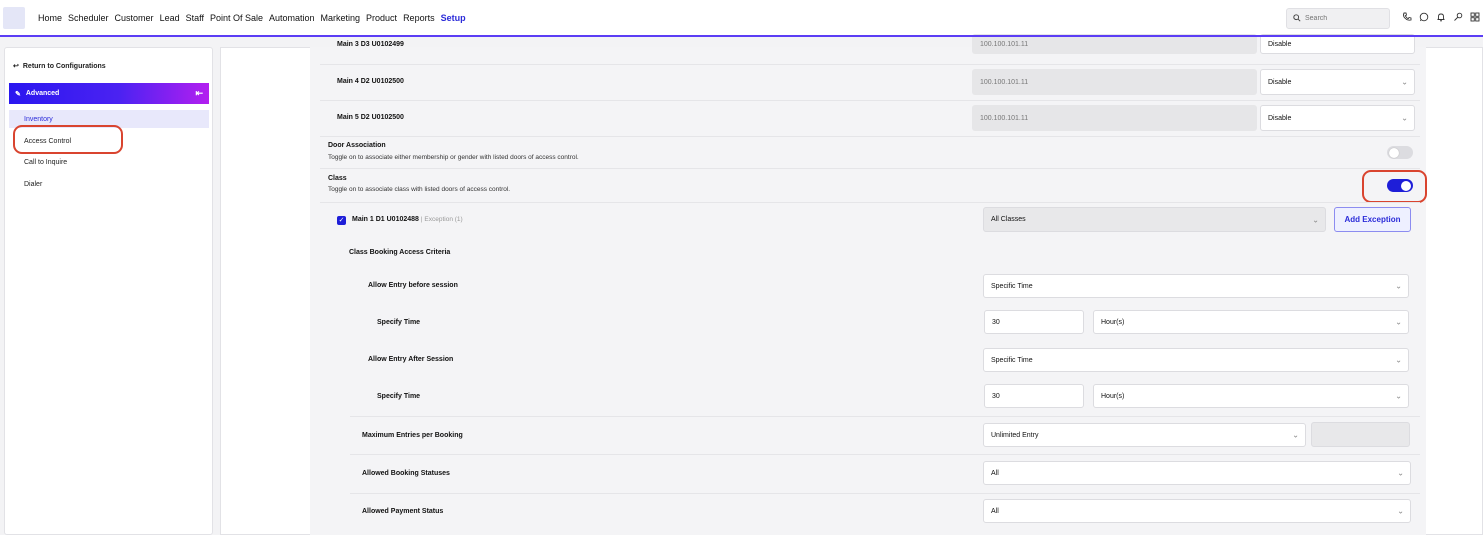 The height and width of the screenshot is (535, 1483). I want to click on door-name: Main 5 D2 U0102500, so click(370, 117).